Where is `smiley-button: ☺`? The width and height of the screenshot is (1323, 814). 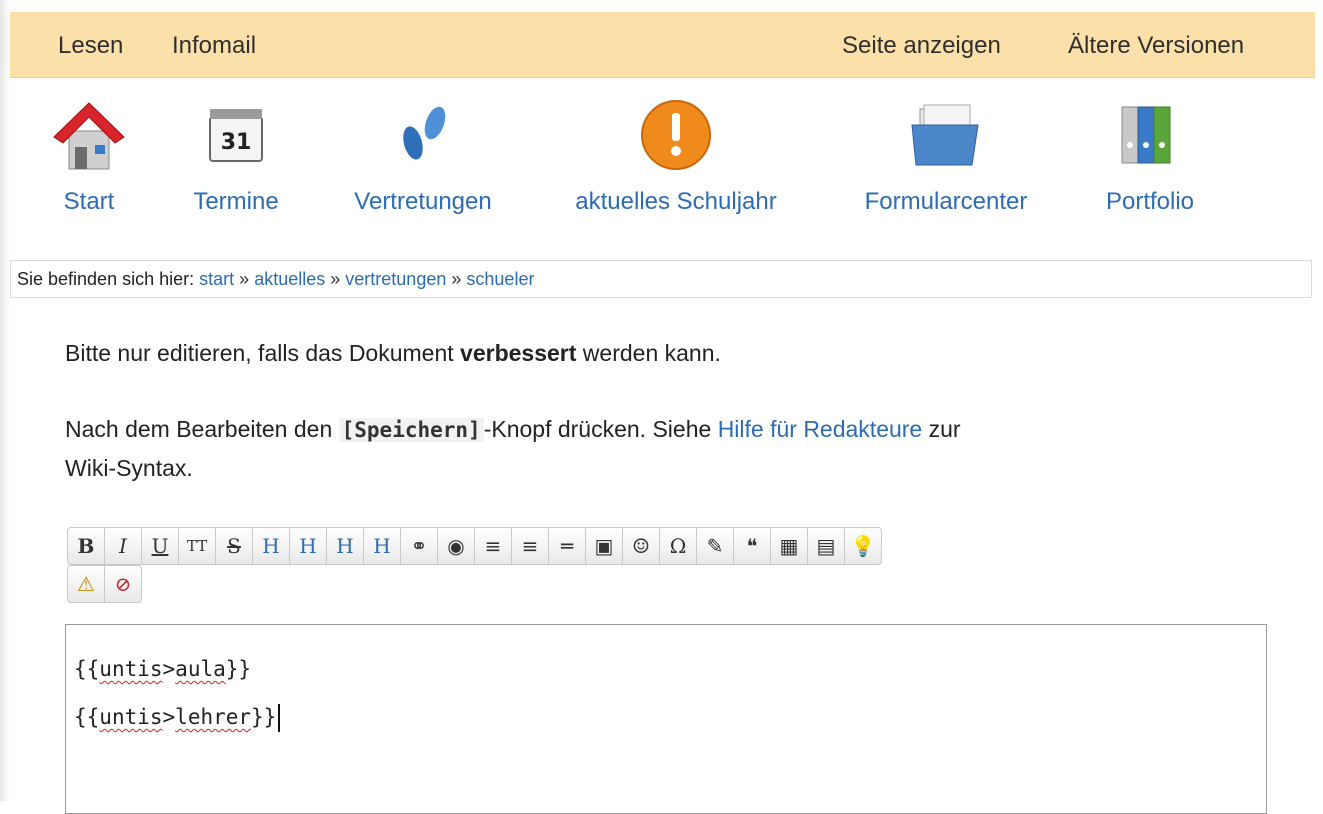
smiley-button: ☺ is located at coordinates (641, 546).